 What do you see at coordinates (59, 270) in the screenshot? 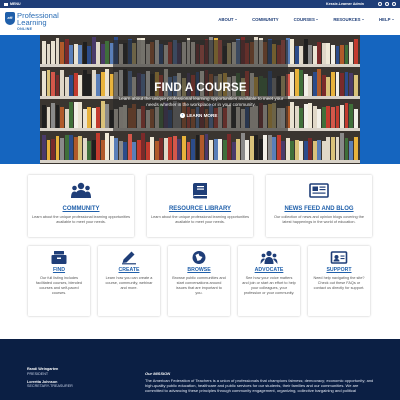
I see `card-title: FIND` at bounding box center [59, 270].